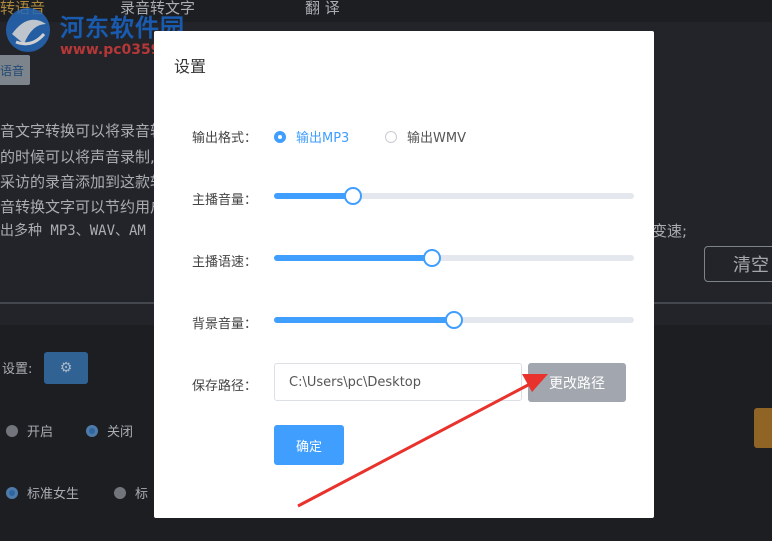 The width and height of the screenshot is (772, 541). Describe the element at coordinates (323, 138) in the screenshot. I see `format-mp3-label: 输出MP3` at that location.